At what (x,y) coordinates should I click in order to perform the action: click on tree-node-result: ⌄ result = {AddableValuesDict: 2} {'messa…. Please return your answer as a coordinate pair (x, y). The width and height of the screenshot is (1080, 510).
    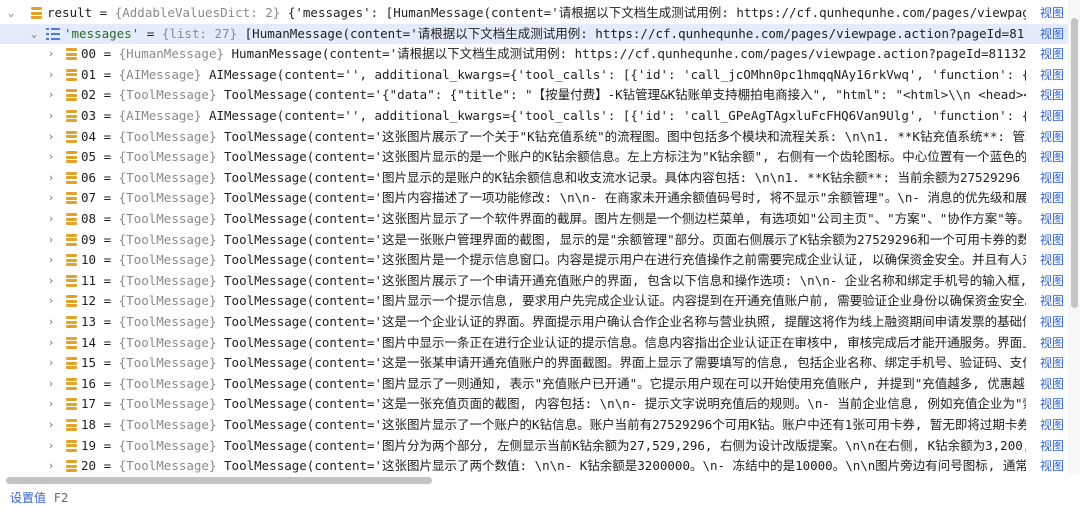
    Looking at the image, I should click on (534, 13).